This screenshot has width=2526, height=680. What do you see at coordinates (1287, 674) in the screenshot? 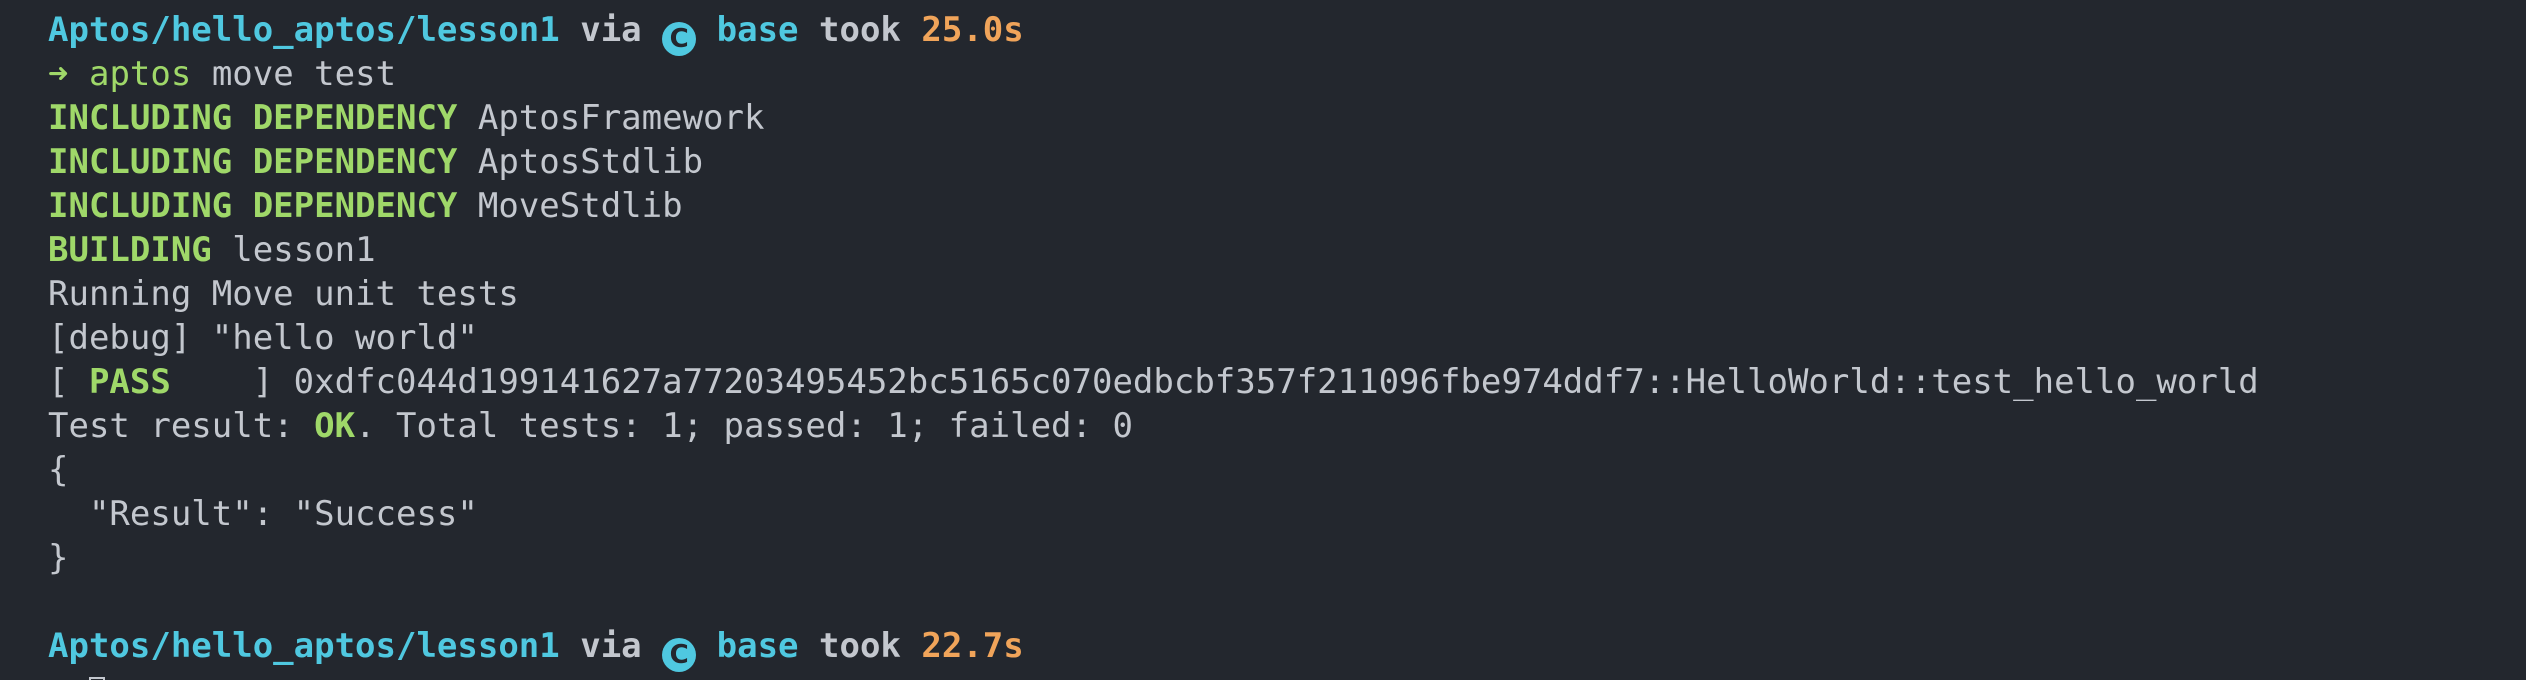
I see `input-line` at bounding box center [1287, 674].